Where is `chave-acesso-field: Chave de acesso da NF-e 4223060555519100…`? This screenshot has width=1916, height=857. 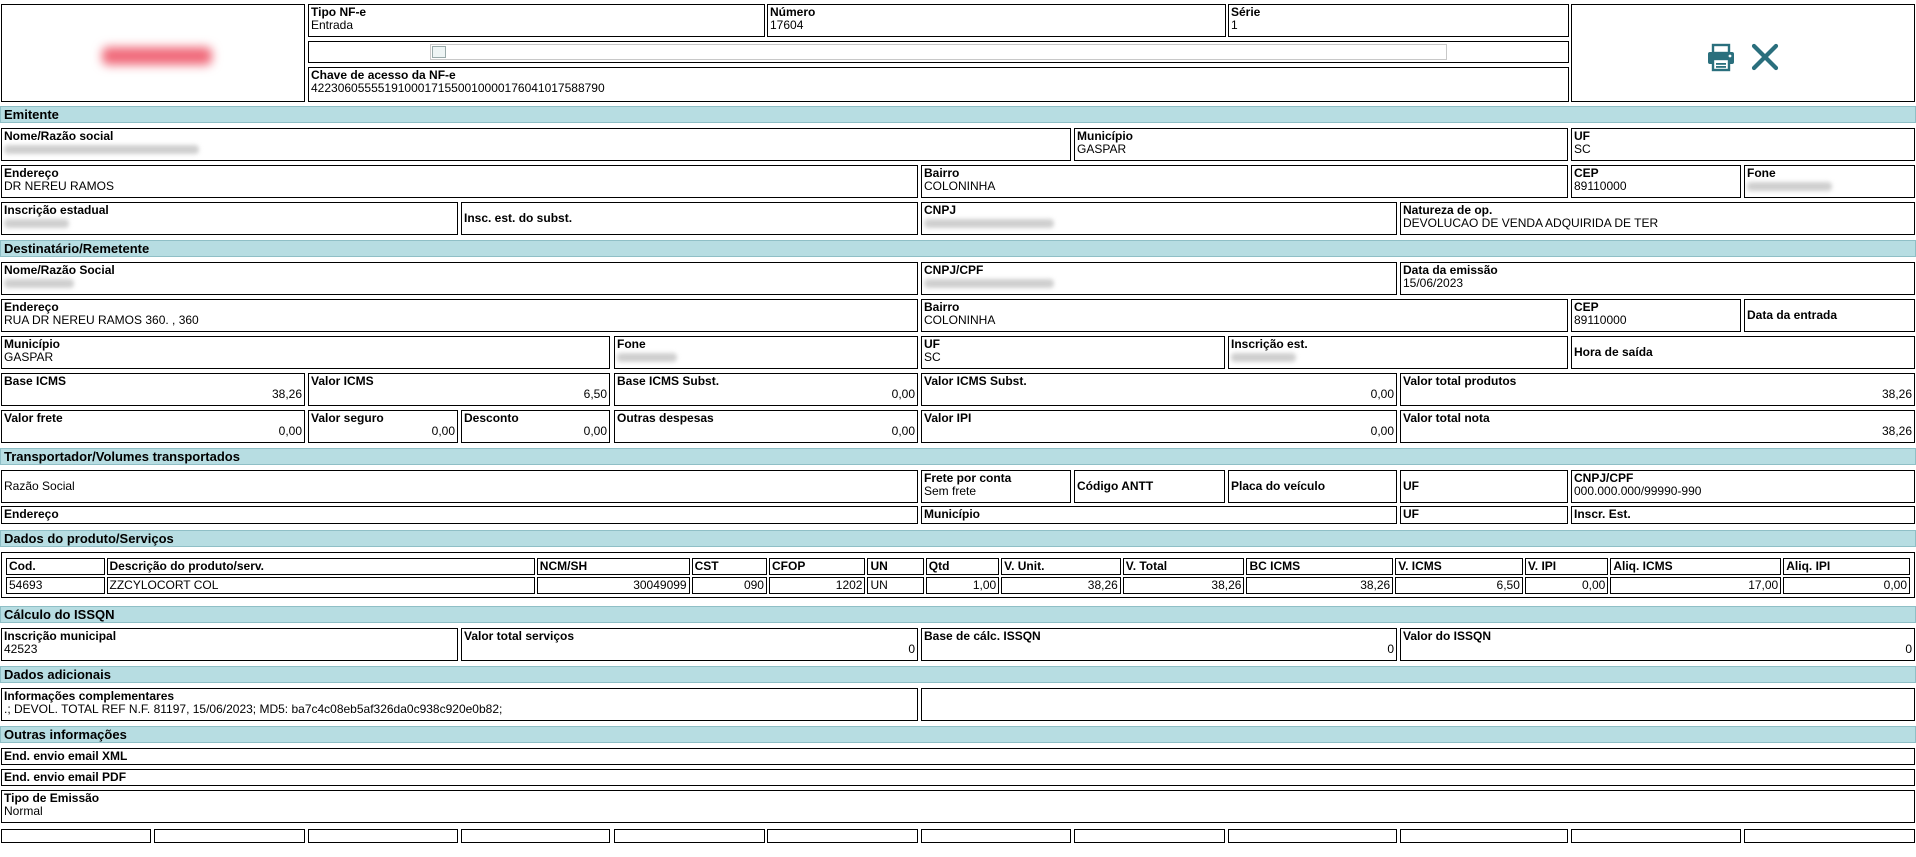
chave-acesso-field: Chave de acesso da NF-e 4223060555519100… is located at coordinates (938, 84).